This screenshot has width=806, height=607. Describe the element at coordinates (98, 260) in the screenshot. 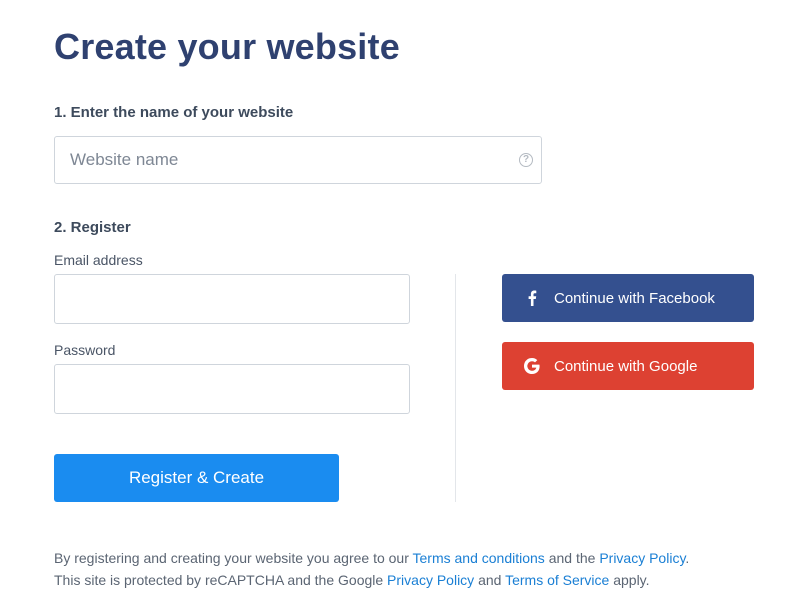

I see `email-label: Email address` at that location.